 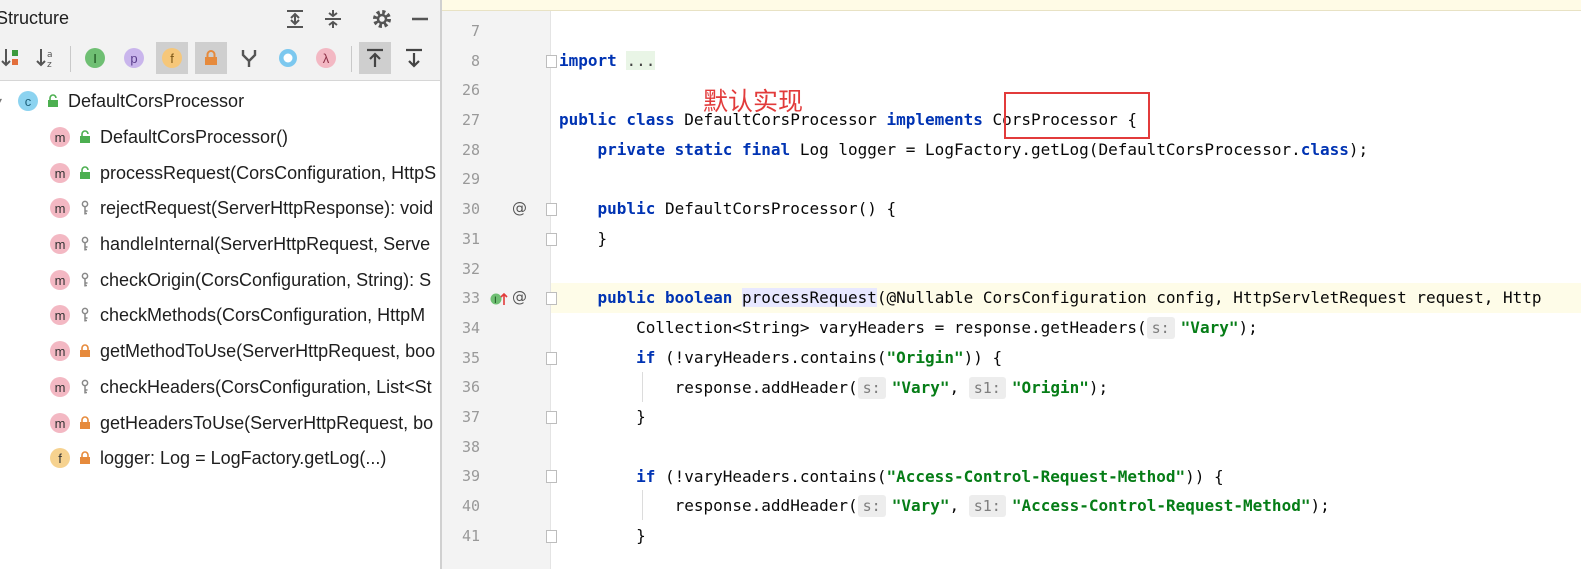 What do you see at coordinates (617, 119) in the screenshot?
I see `keyword: public class` at bounding box center [617, 119].